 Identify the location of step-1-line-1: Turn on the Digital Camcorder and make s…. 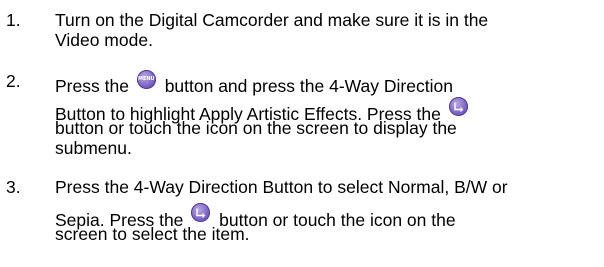
(272, 20).